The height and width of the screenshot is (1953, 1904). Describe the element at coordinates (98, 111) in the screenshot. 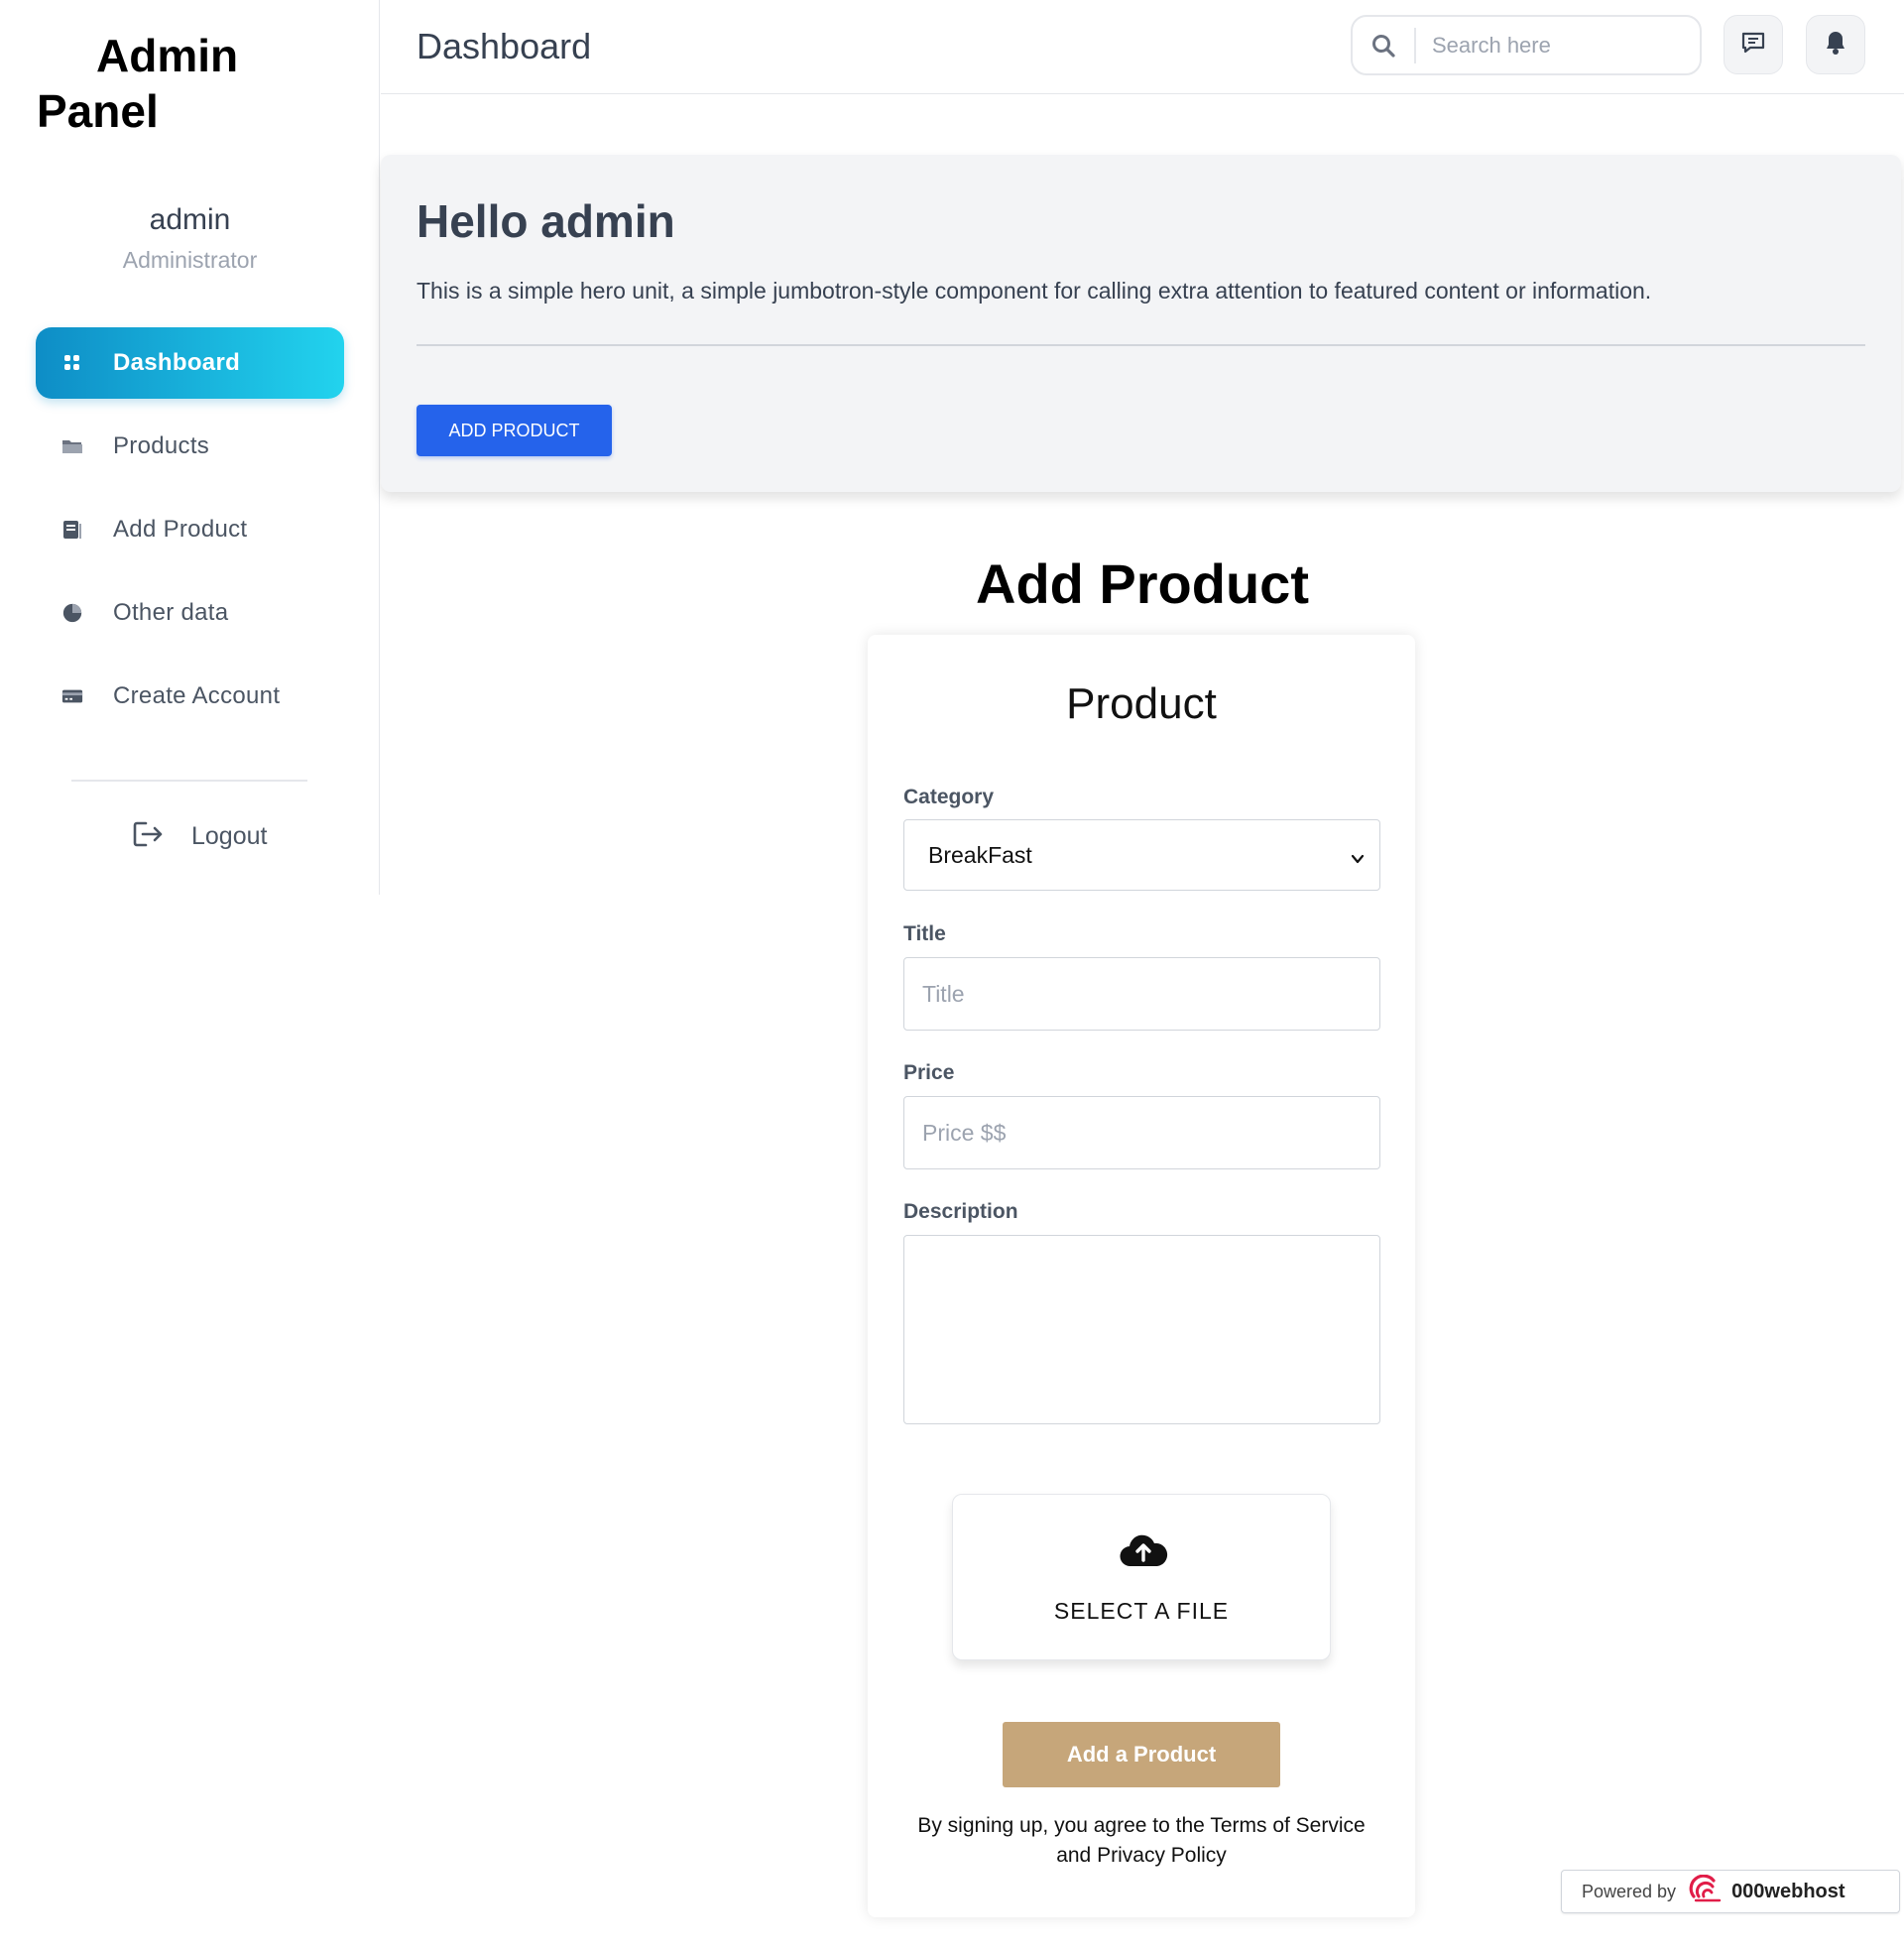

I see `brand-line-2: Panel` at that location.